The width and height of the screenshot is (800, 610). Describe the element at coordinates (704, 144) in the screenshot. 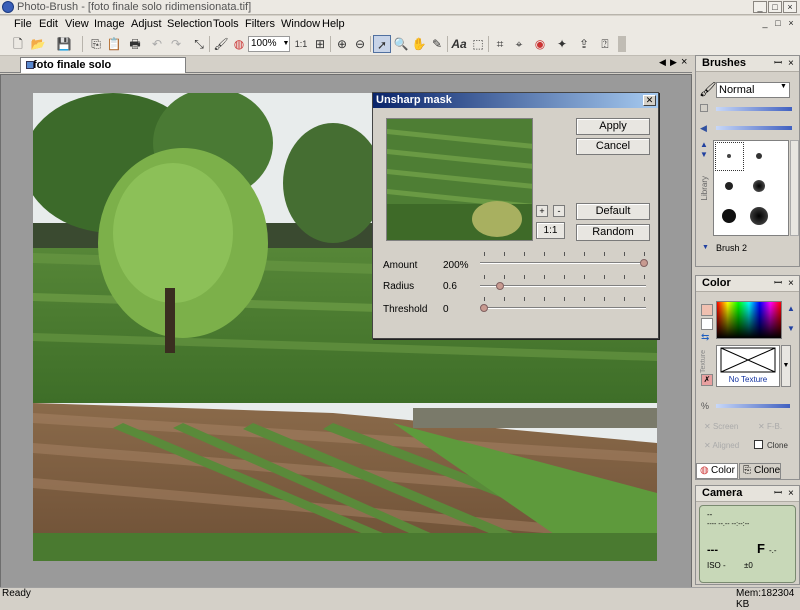

I see `brush-nav-up-icon: ▲` at that location.